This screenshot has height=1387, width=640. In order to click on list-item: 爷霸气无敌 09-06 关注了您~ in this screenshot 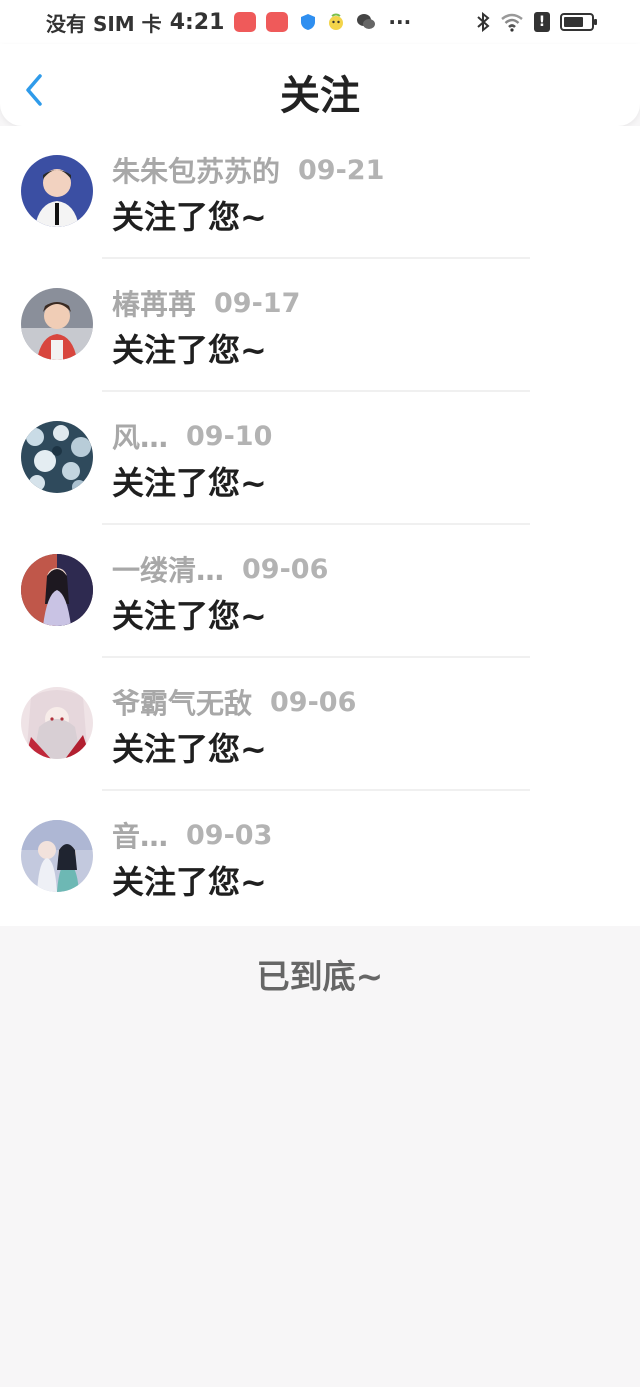, I will do `click(320, 724)`.